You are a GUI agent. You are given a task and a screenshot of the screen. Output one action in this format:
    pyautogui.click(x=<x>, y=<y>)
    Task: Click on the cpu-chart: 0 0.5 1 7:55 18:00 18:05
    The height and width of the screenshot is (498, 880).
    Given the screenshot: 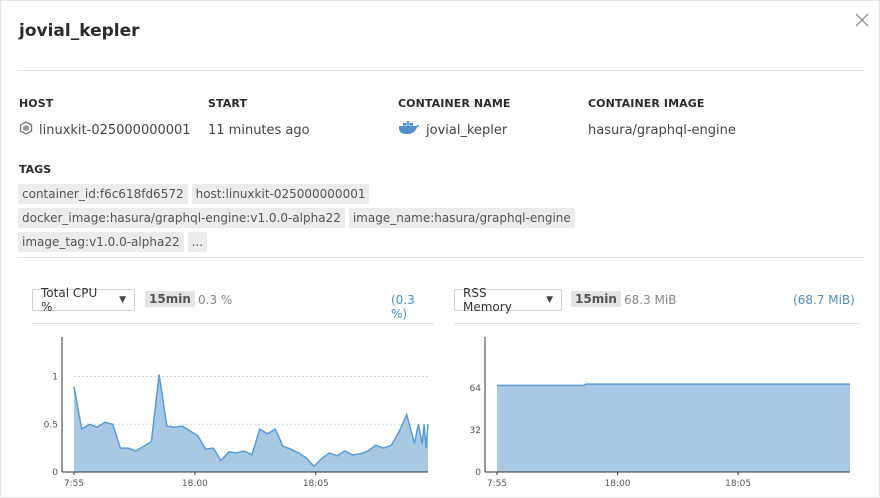 What is the action you would take?
    pyautogui.click(x=236, y=413)
    